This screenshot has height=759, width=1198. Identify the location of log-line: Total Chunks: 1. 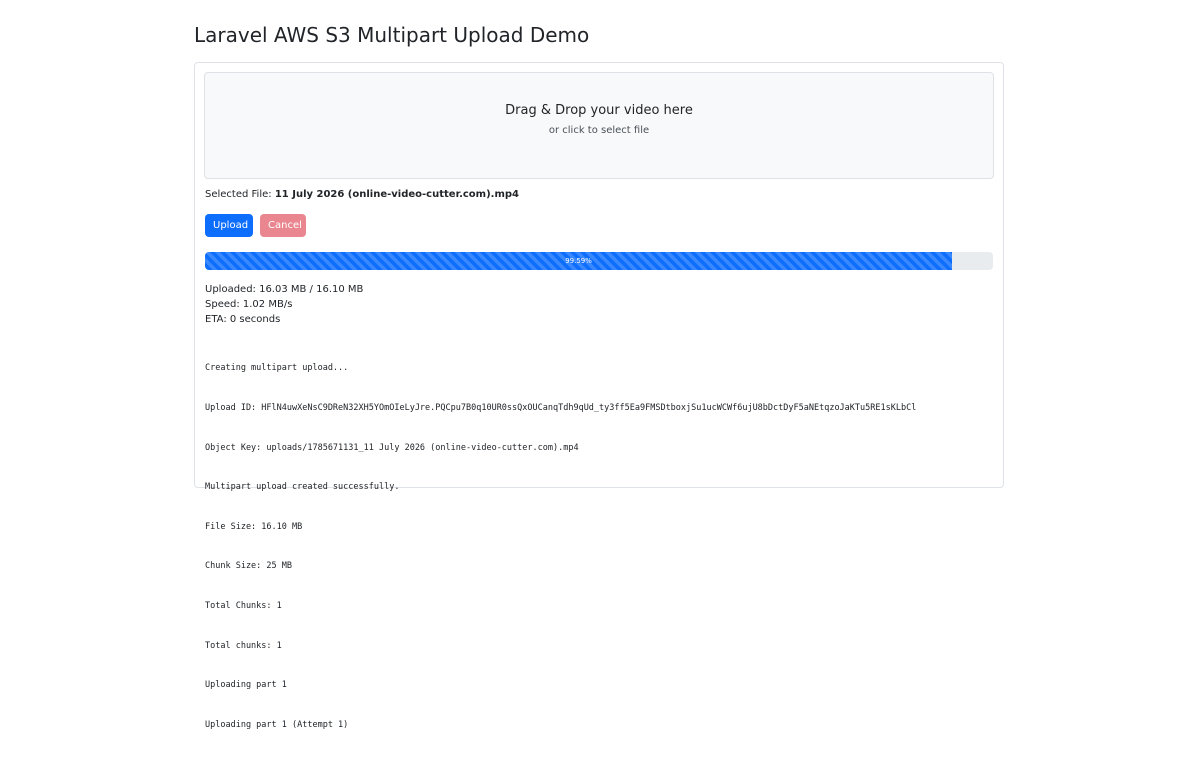
(243, 606).